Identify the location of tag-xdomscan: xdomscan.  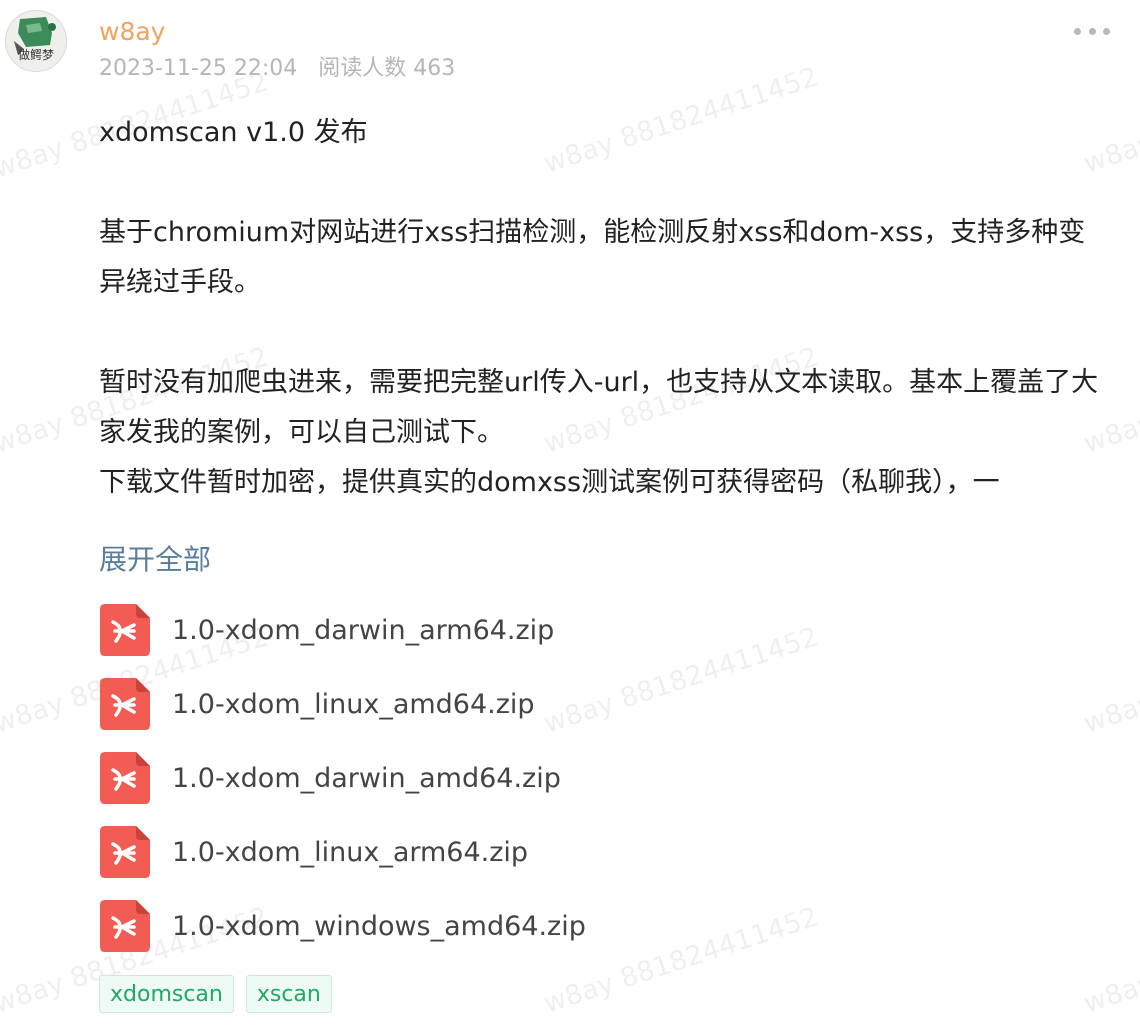
(166, 994).